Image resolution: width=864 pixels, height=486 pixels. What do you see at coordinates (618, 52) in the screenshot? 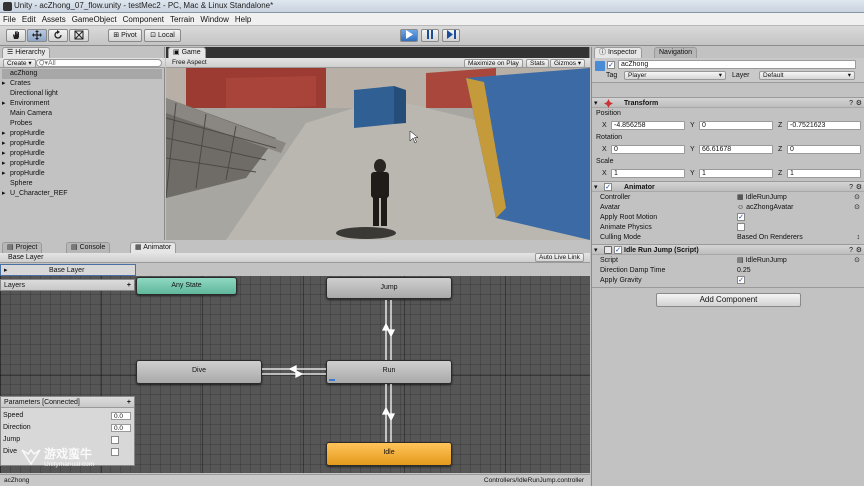
I see `tab-inspector: ⓘ Inspector` at bounding box center [618, 52].